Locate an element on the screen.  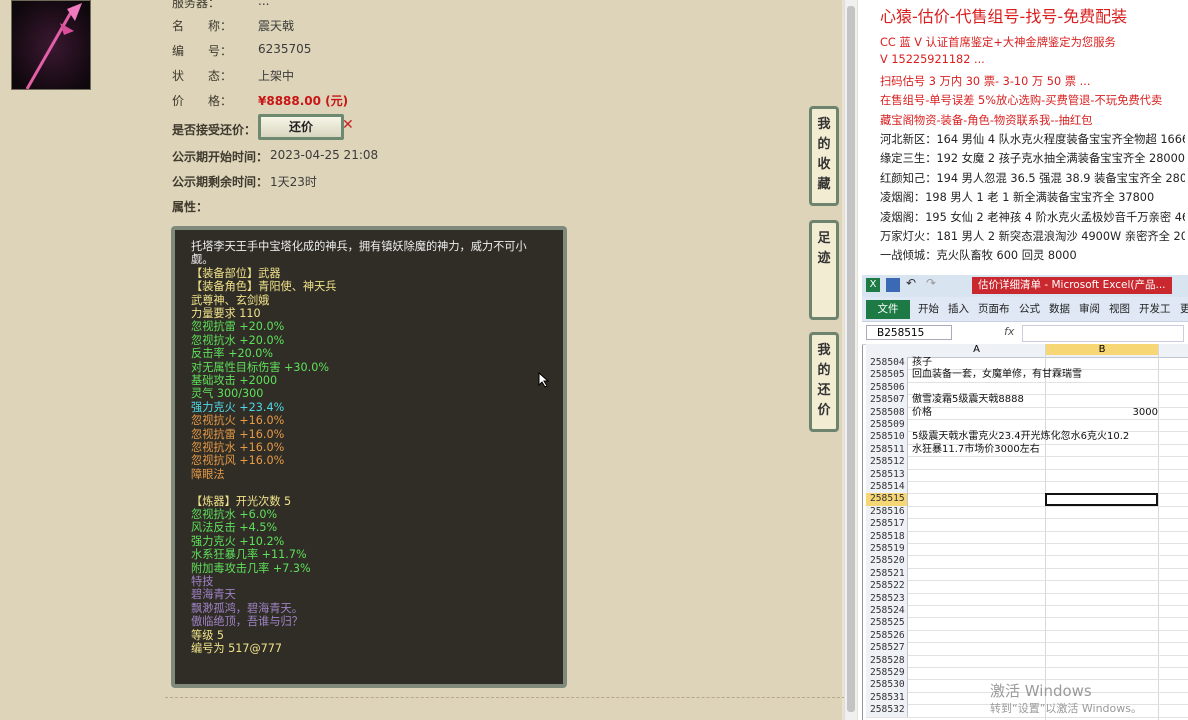
row-number: 258504 is located at coordinates (887, 363).